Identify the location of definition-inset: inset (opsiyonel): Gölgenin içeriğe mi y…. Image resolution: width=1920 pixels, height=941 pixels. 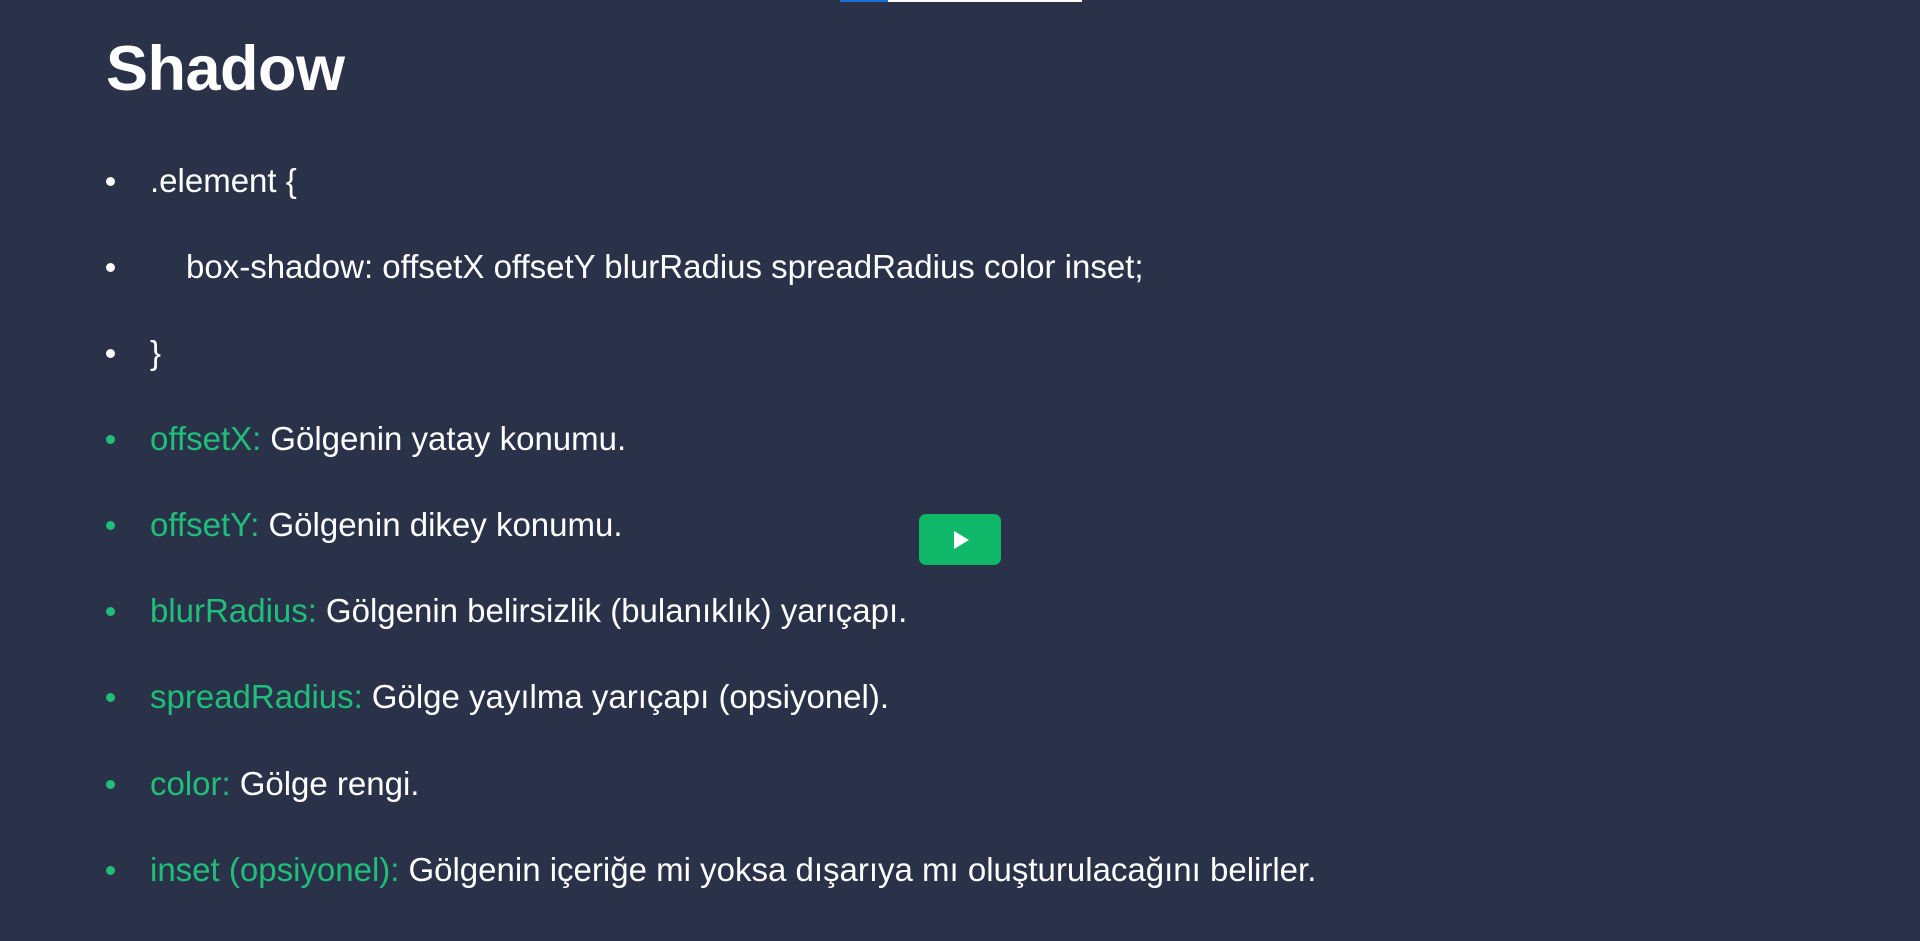
(711, 870).